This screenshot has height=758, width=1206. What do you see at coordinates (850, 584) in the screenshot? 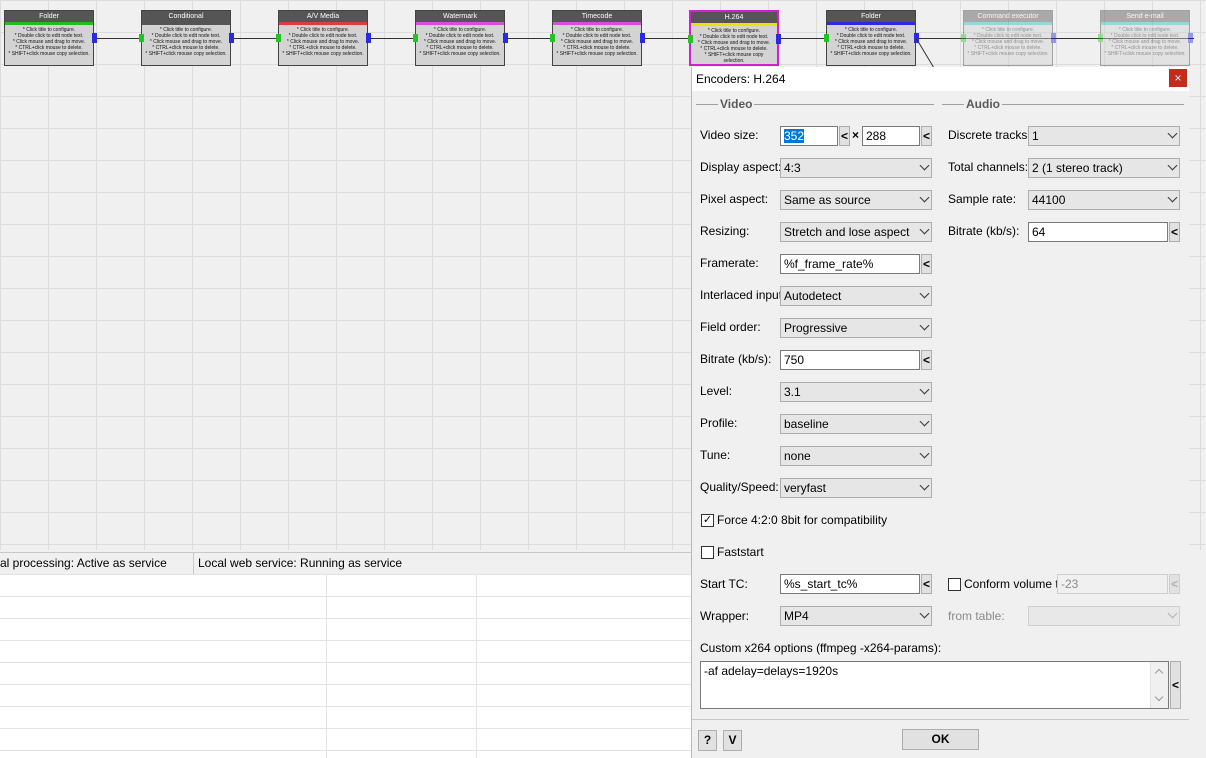
I see `start-tc-input: %s_start_tc%` at bounding box center [850, 584].